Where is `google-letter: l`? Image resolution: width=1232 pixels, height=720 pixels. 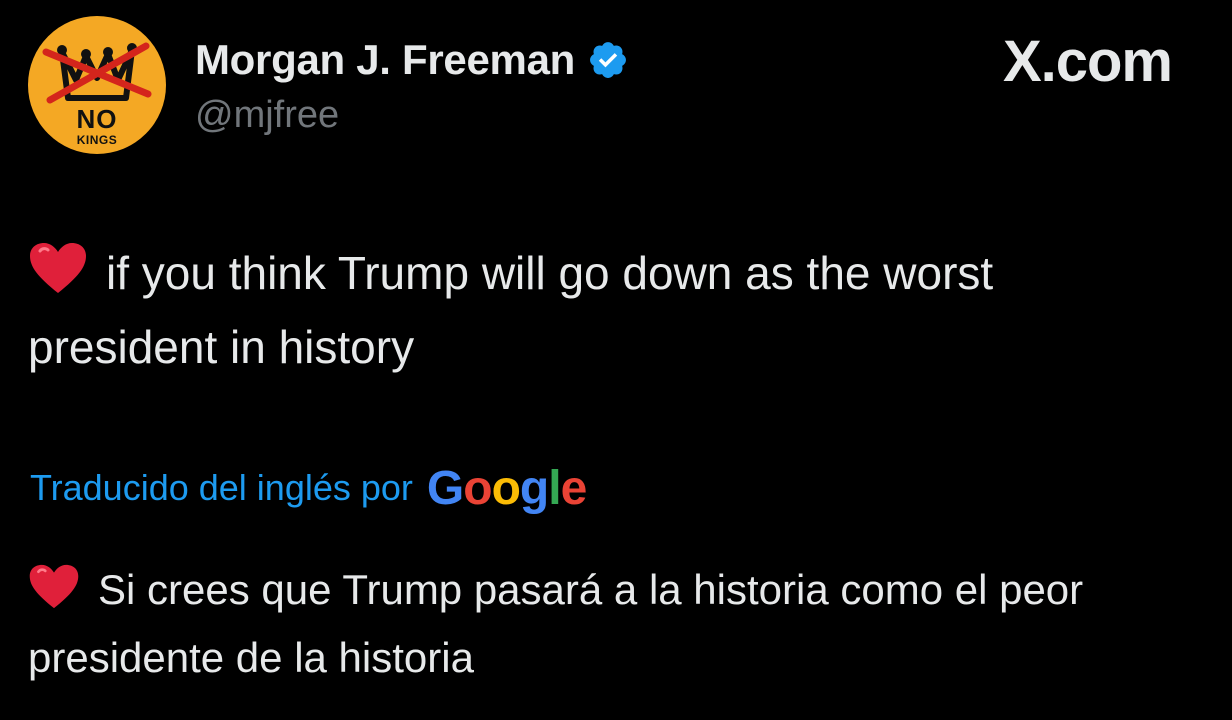 google-letter: l is located at coordinates (554, 488).